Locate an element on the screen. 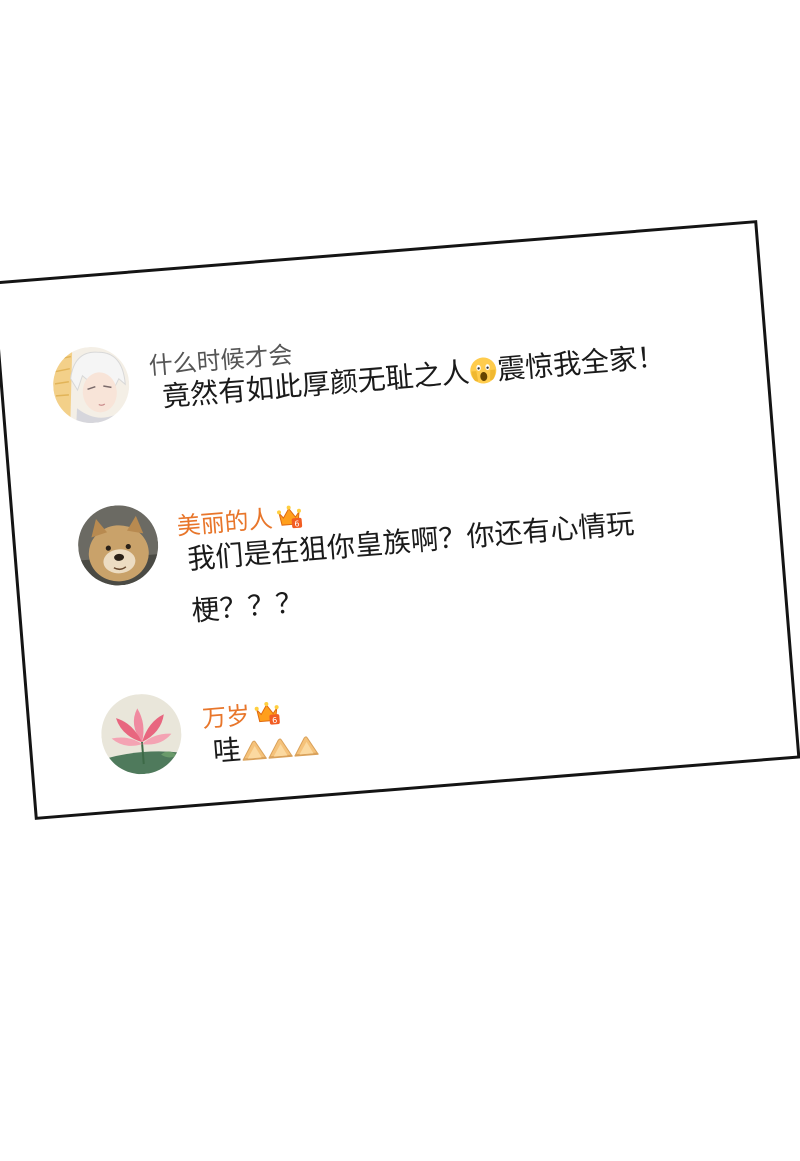 This screenshot has width=800, height=1161. comment-text: 哇 is located at coordinates (266, 750).